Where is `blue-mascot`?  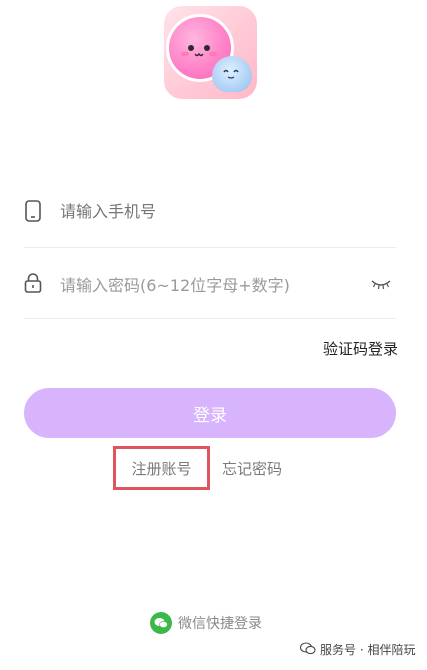
blue-mascot is located at coordinates (232, 74).